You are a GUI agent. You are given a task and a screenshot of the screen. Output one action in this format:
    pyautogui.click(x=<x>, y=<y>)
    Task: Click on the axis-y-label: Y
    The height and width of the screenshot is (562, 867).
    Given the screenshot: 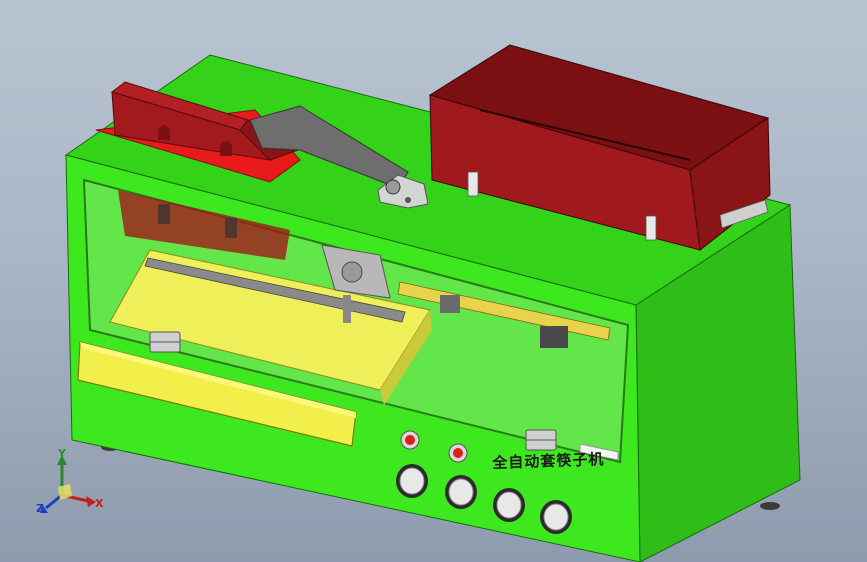 What is the action you would take?
    pyautogui.click(x=62, y=453)
    